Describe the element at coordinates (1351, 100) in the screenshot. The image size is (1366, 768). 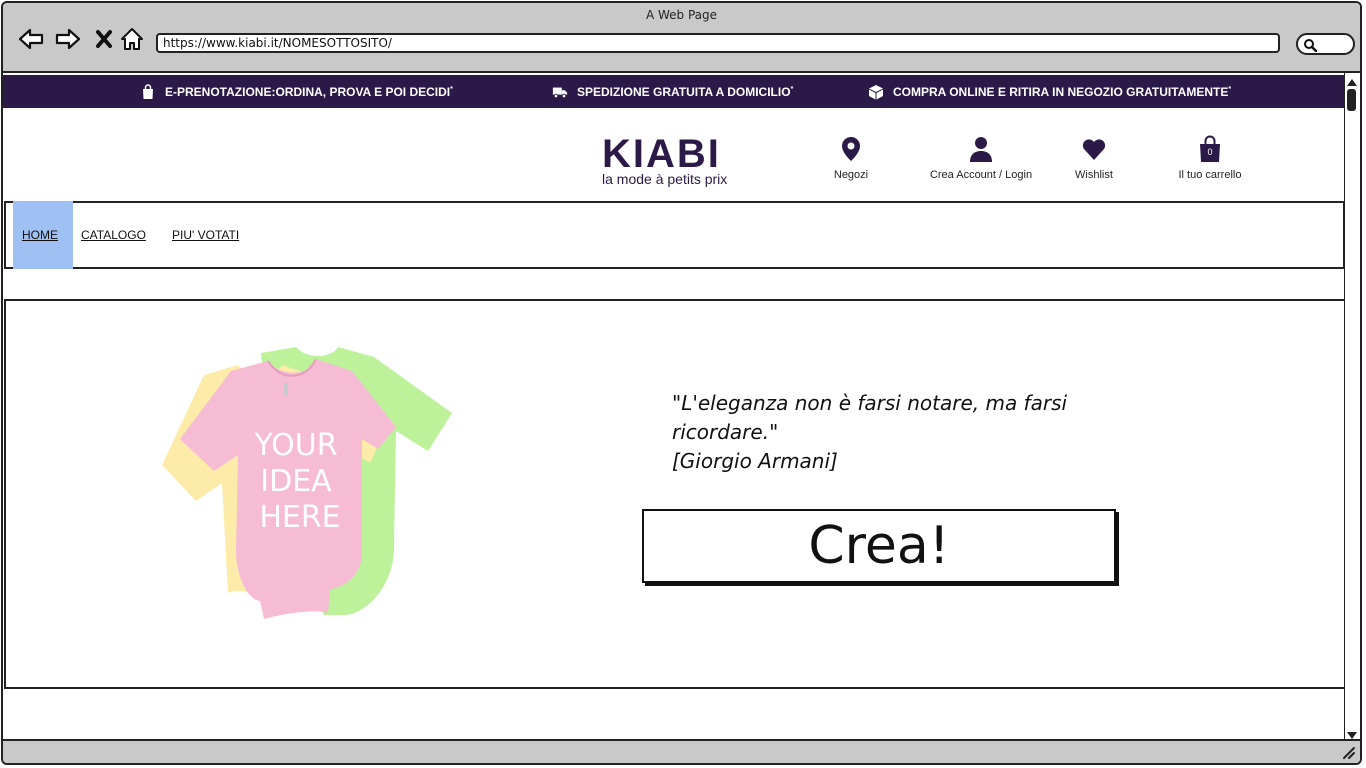
I see `scroll-thumb` at that location.